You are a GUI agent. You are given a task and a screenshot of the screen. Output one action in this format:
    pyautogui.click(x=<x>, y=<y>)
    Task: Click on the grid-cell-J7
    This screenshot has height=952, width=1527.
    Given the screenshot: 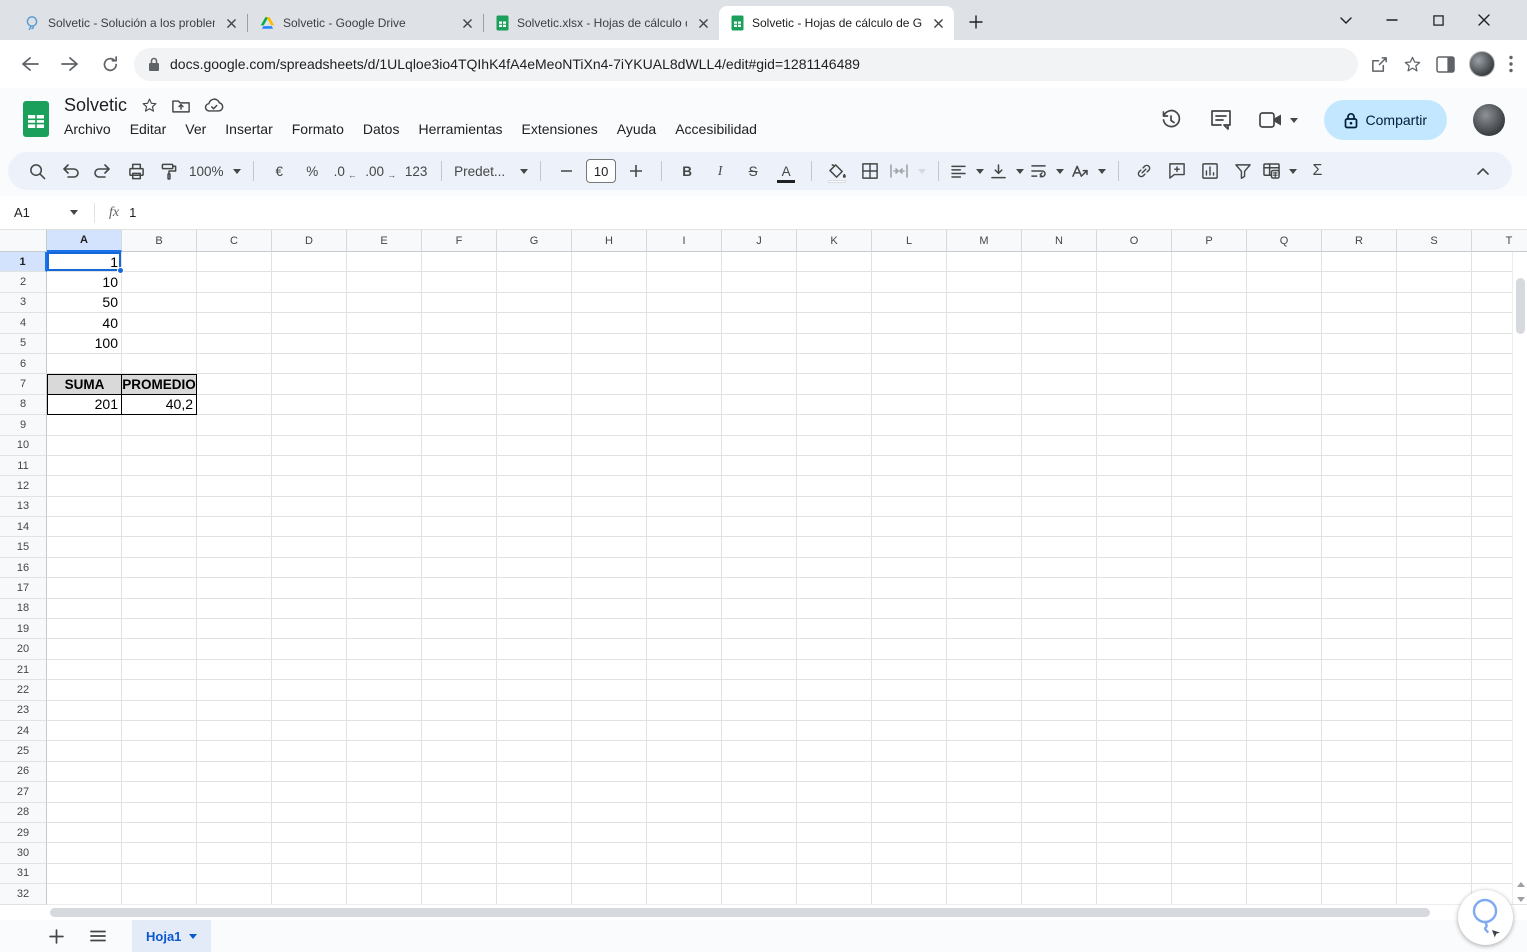 What is the action you would take?
    pyautogui.click(x=759, y=384)
    